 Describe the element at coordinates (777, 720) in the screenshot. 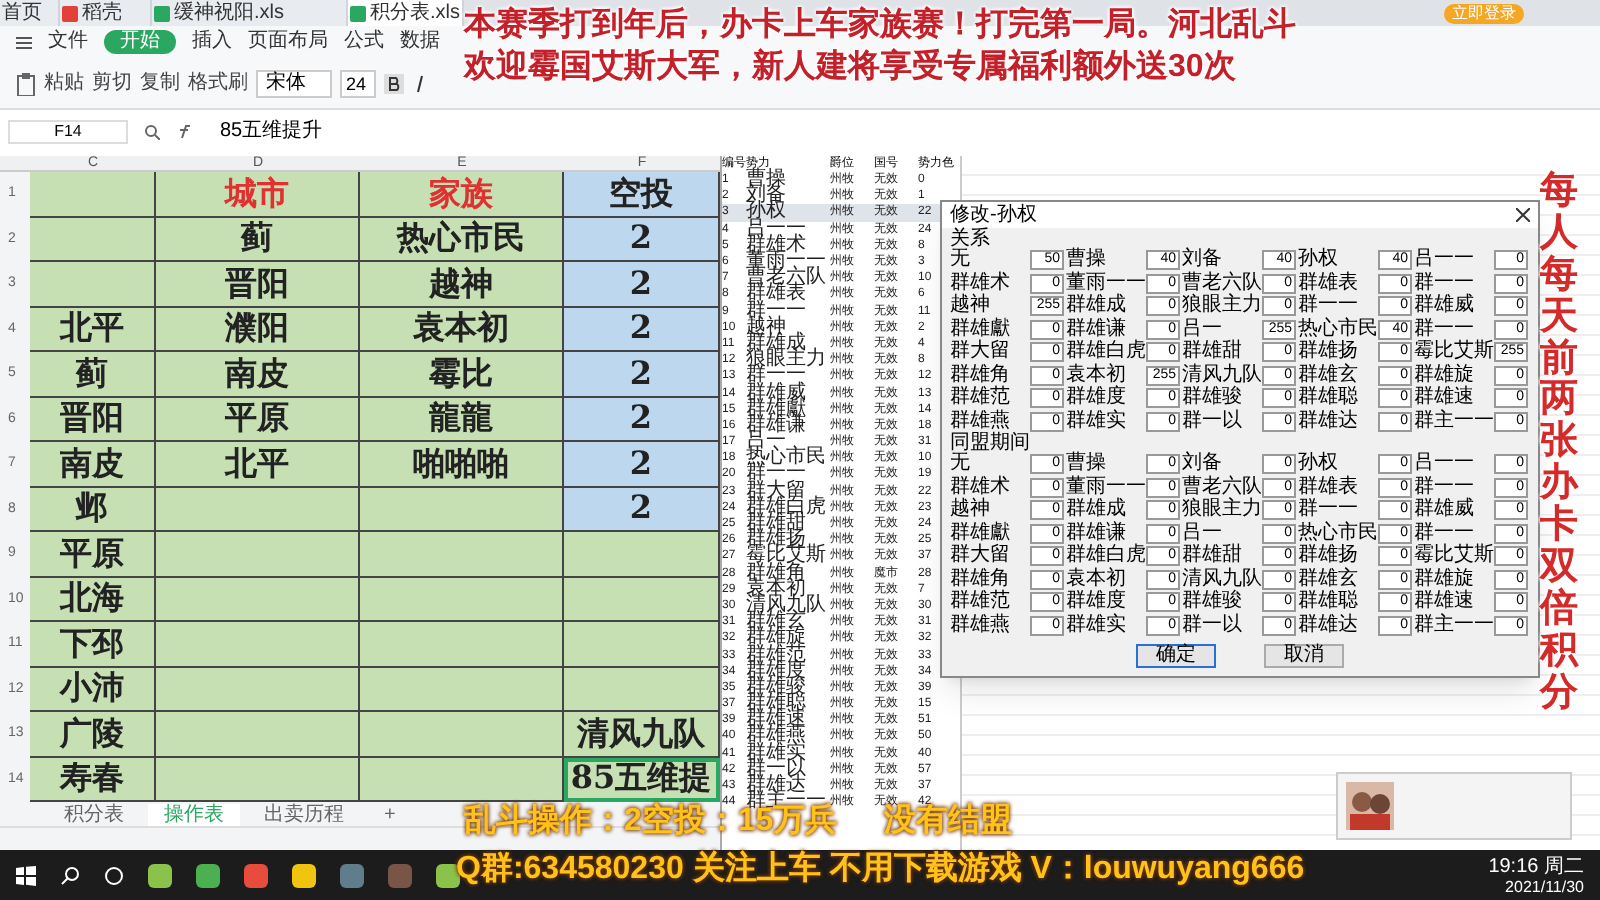

I see `list-cell-text: 群雄速` at that location.